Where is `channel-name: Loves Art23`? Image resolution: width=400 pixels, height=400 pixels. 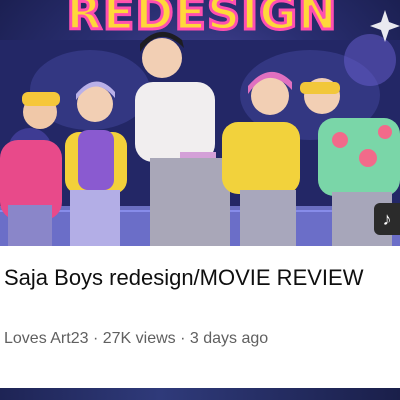 channel-name: Loves Art23 is located at coordinates (46, 338).